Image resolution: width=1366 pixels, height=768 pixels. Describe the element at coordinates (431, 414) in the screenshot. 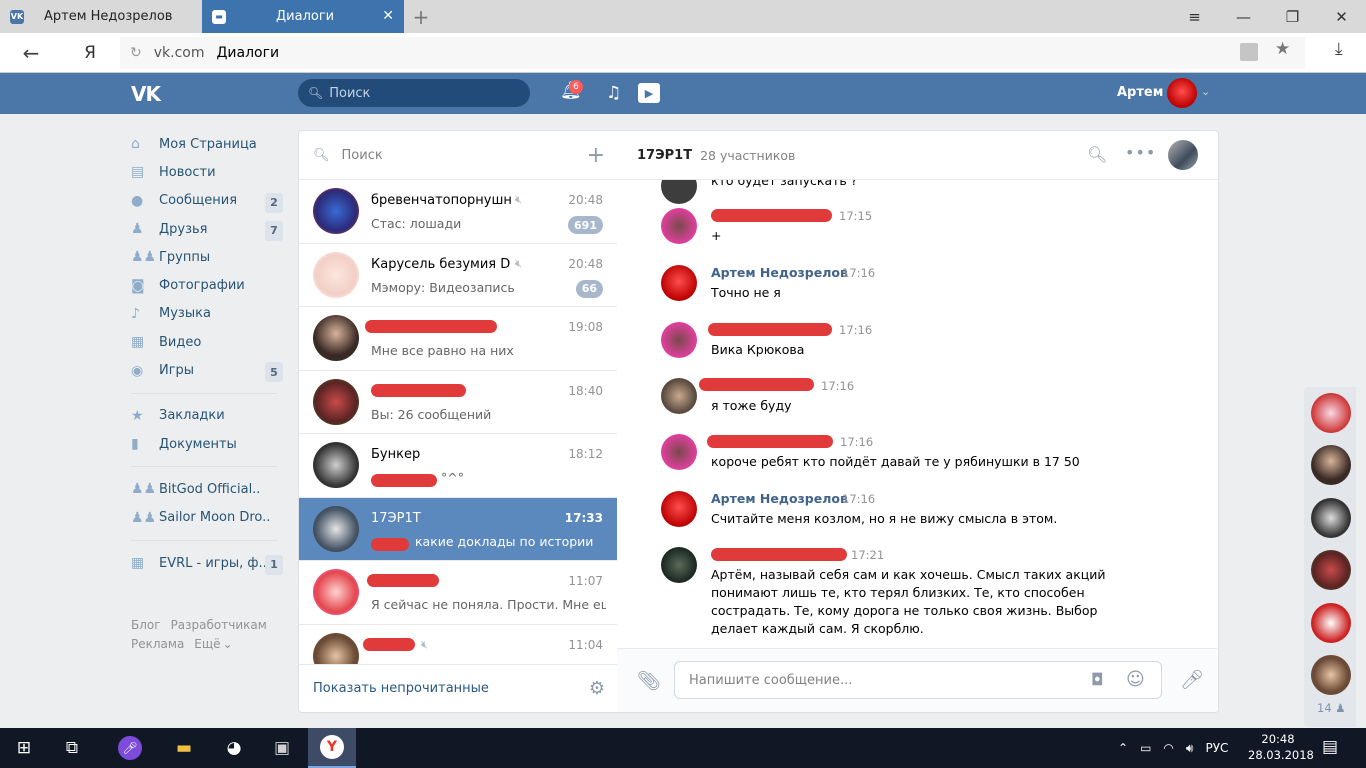

I see `dialog-preview: Вы: 26 сообщений` at that location.